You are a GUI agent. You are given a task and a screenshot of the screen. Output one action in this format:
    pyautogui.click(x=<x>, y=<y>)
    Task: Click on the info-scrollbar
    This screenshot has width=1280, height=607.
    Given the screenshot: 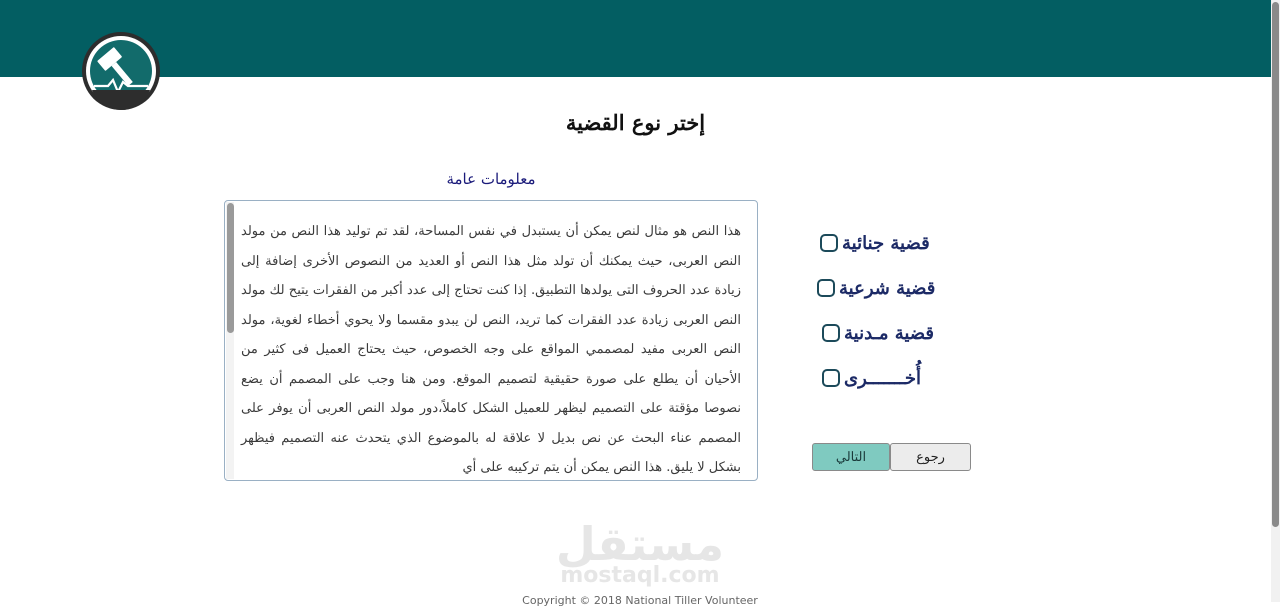 What is the action you would take?
    pyautogui.click(x=230, y=340)
    